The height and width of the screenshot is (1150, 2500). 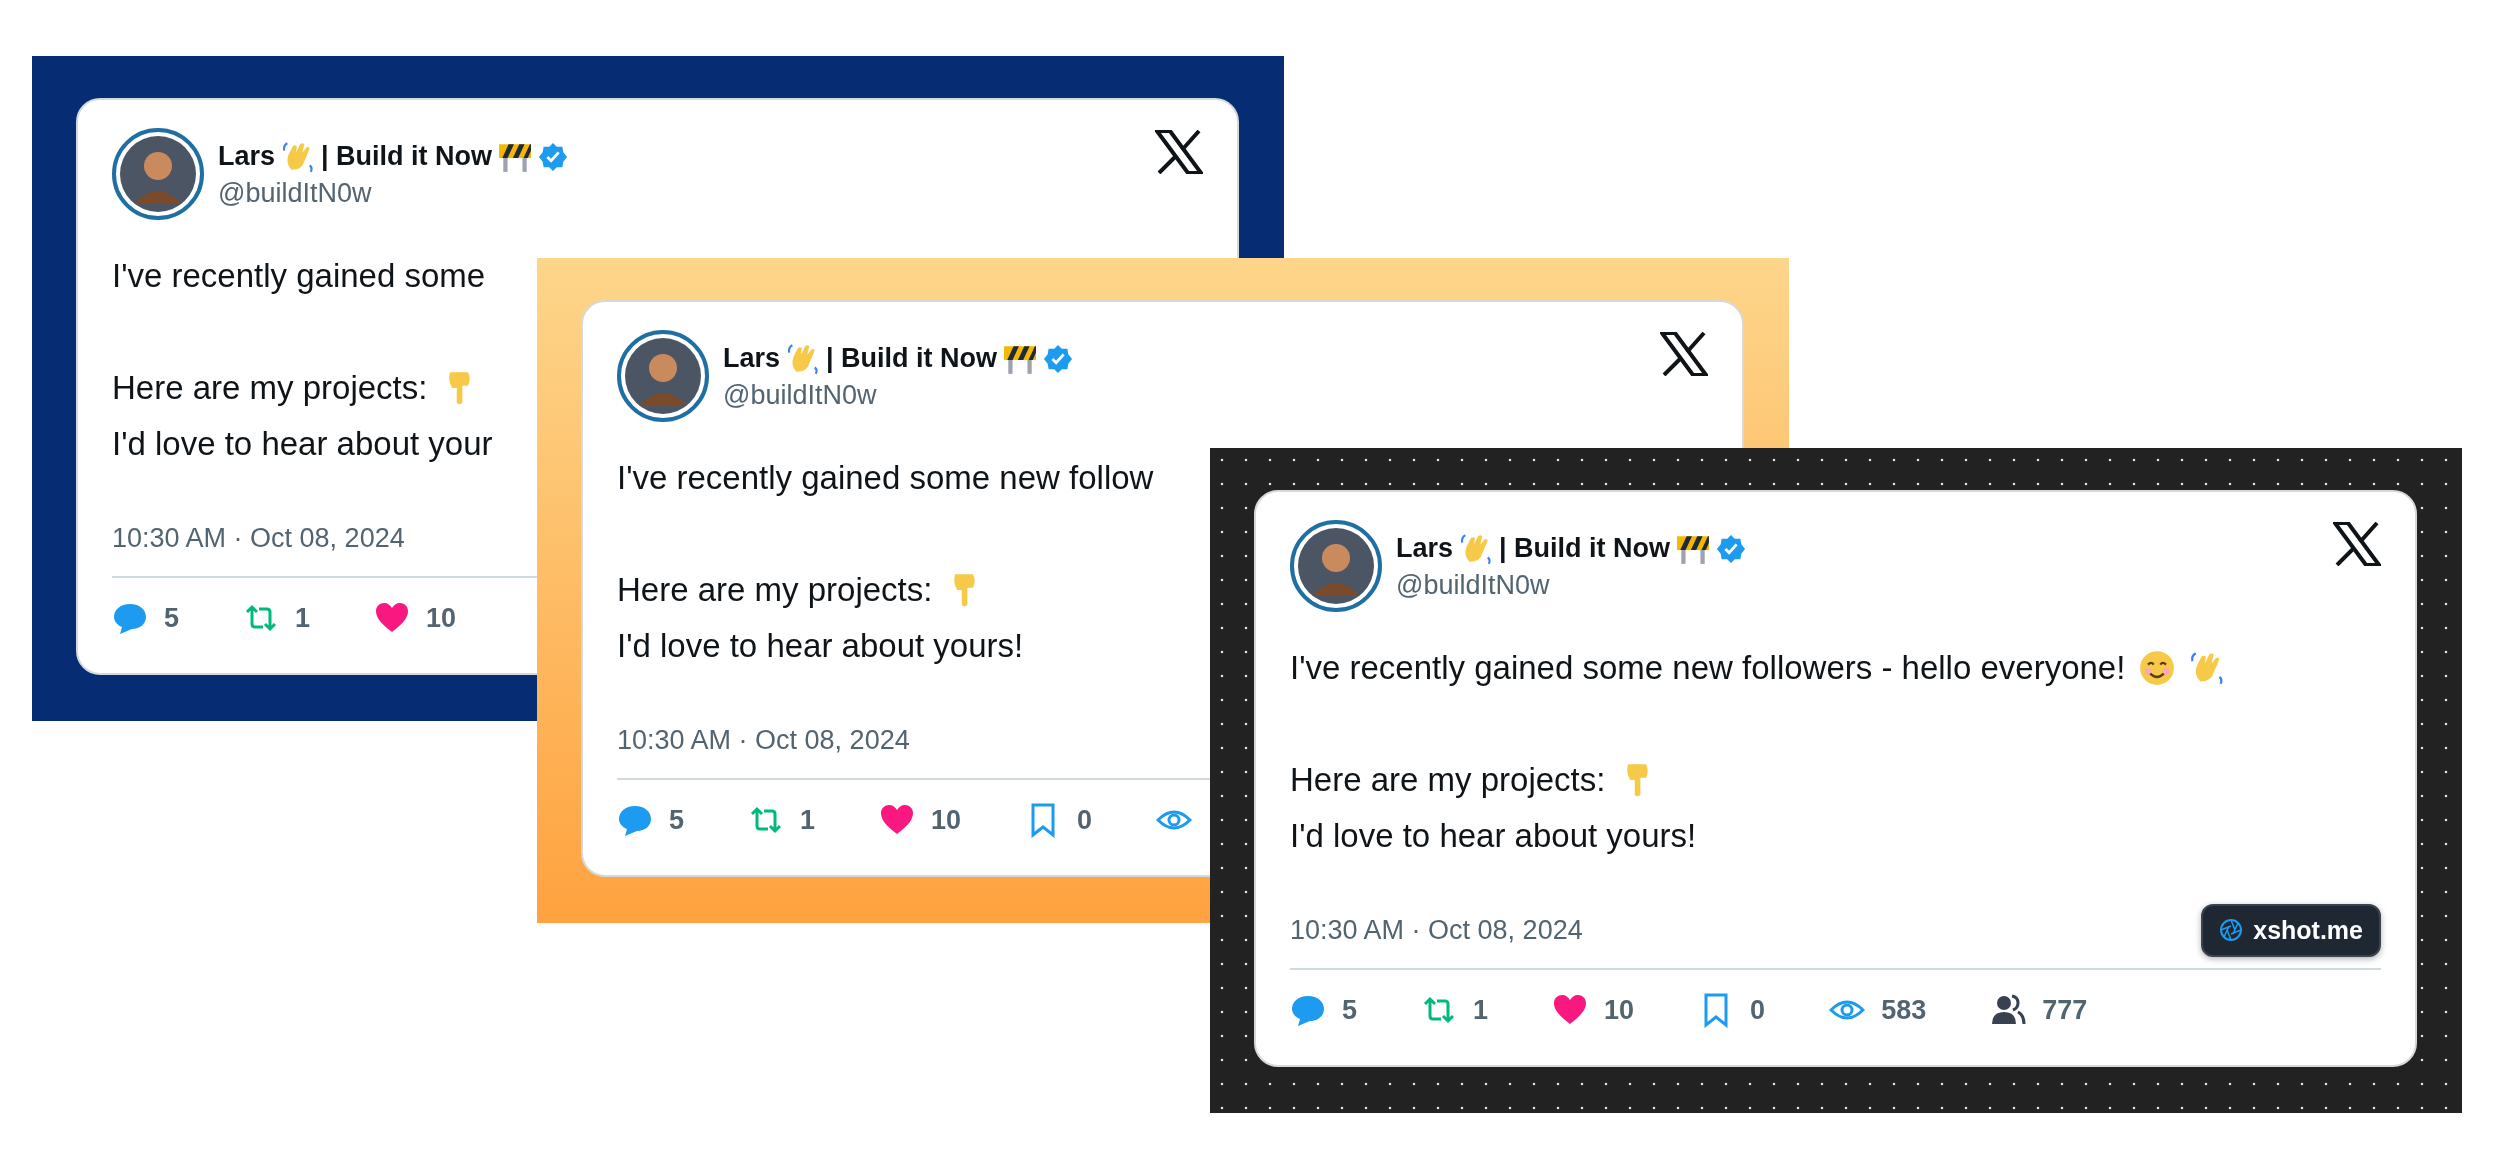 What do you see at coordinates (1904, 1010) in the screenshot?
I see `stat-count: 583` at bounding box center [1904, 1010].